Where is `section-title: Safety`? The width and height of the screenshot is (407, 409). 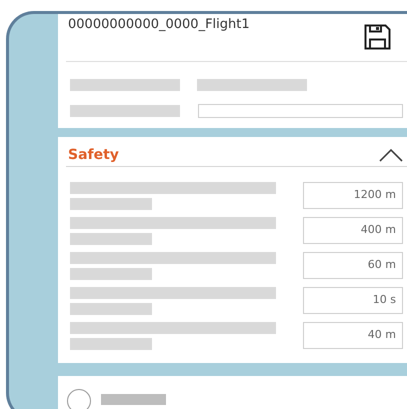
section-title: Safety is located at coordinates (93, 155).